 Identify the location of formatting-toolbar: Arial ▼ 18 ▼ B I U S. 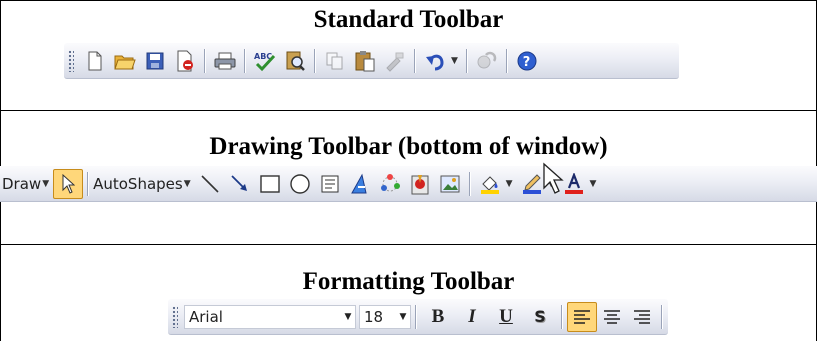
(418, 317).